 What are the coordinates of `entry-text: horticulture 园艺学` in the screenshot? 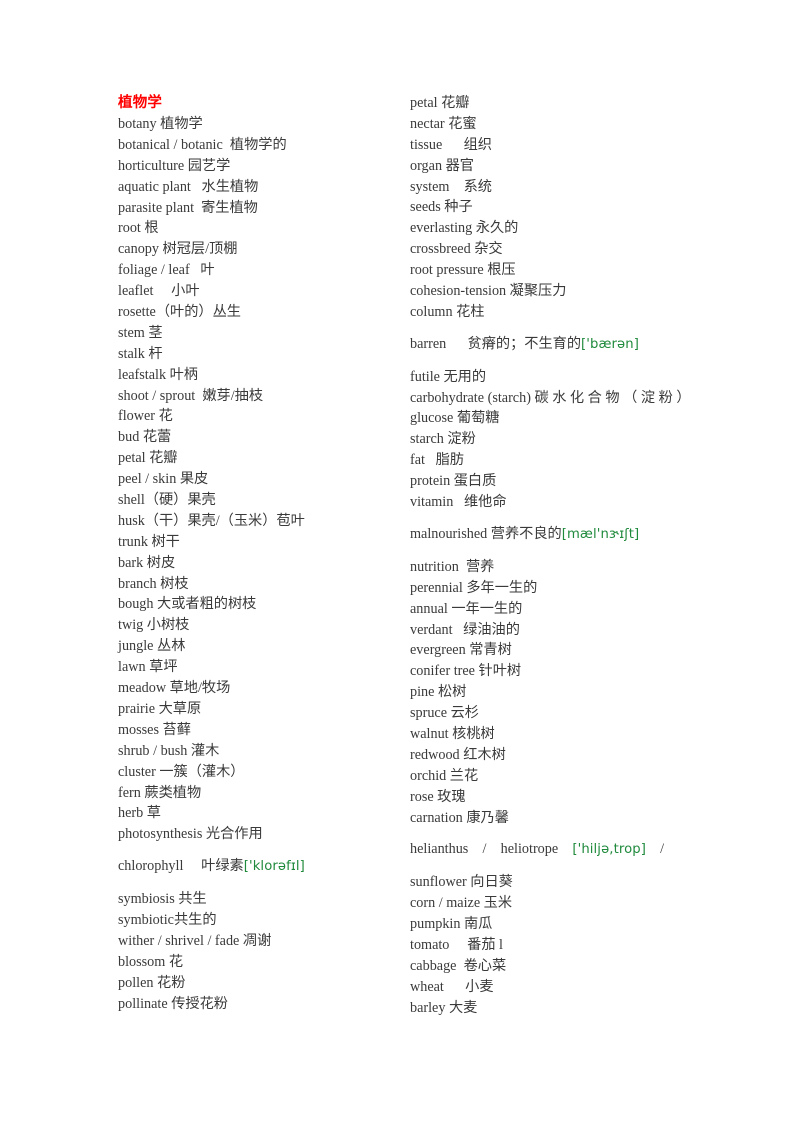 It's located at (174, 165).